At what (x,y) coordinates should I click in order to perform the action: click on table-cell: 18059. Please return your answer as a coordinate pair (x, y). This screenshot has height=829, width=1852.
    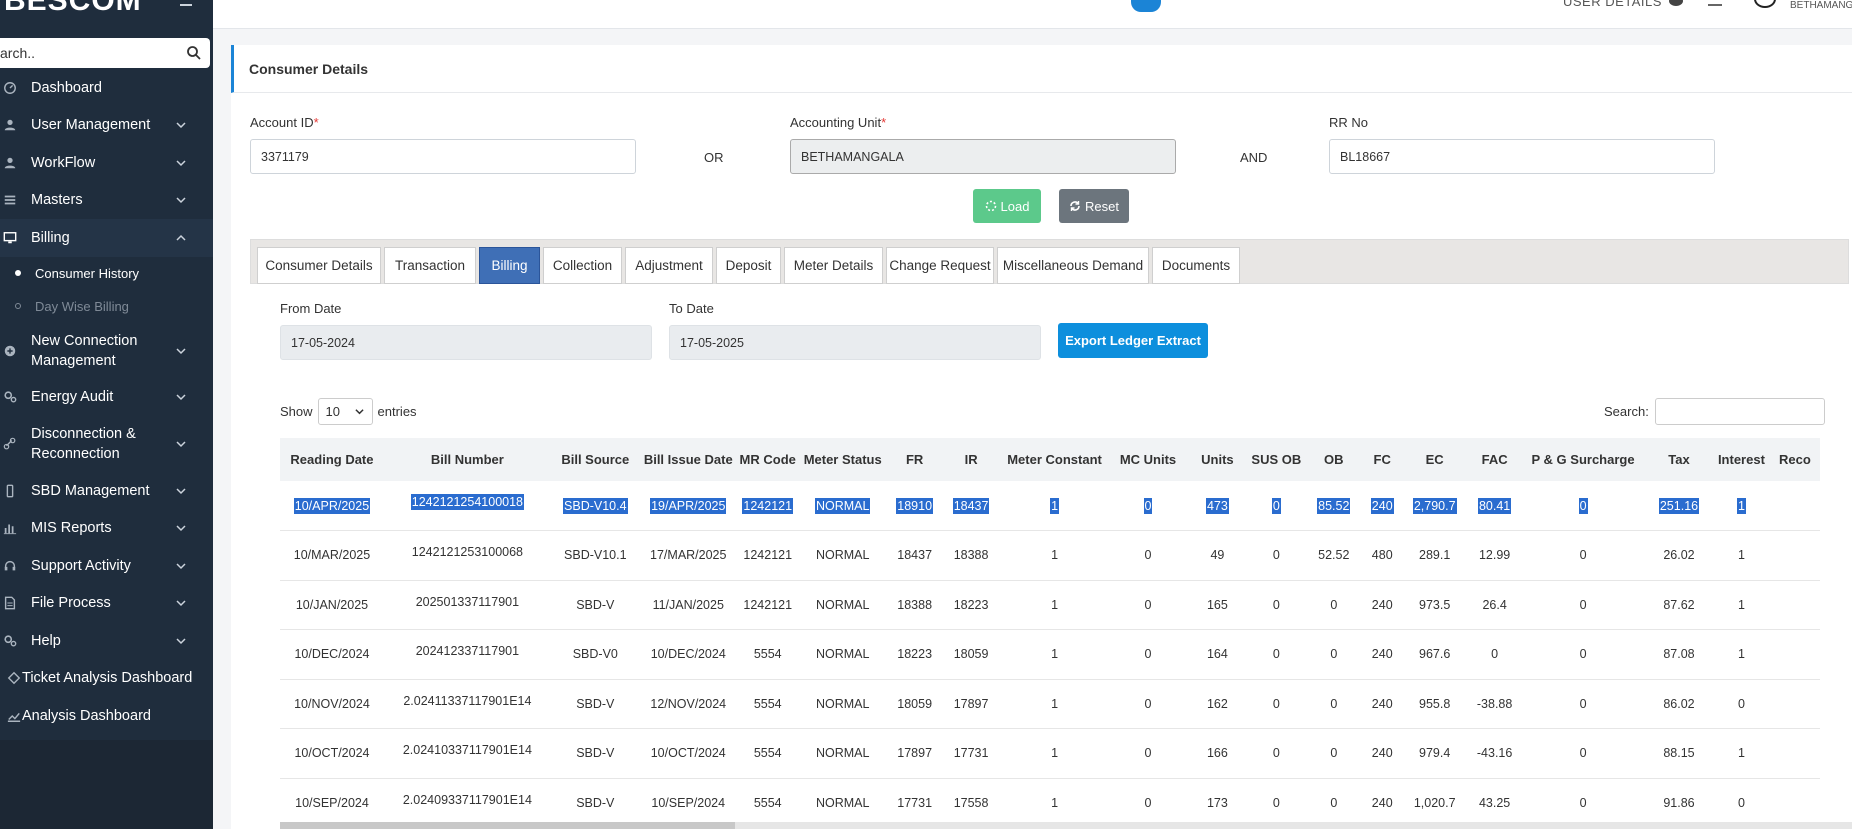
    Looking at the image, I should click on (914, 704).